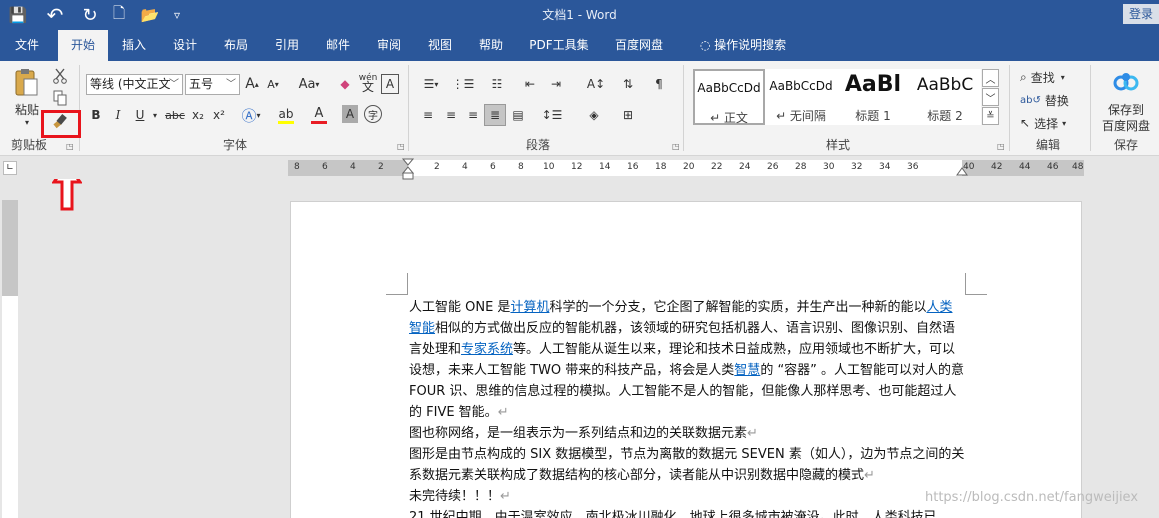 The height and width of the screenshot is (518, 1159). What do you see at coordinates (368, 83) in the screenshot?
I see `phonetic-guide-icon: wén 文` at bounding box center [368, 83].